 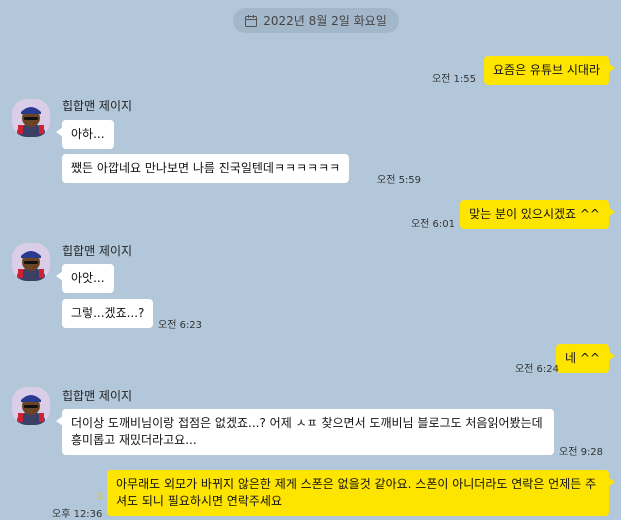 I want to click on date-divider: 2022년 8월 2일 화요일, so click(x=316, y=20).